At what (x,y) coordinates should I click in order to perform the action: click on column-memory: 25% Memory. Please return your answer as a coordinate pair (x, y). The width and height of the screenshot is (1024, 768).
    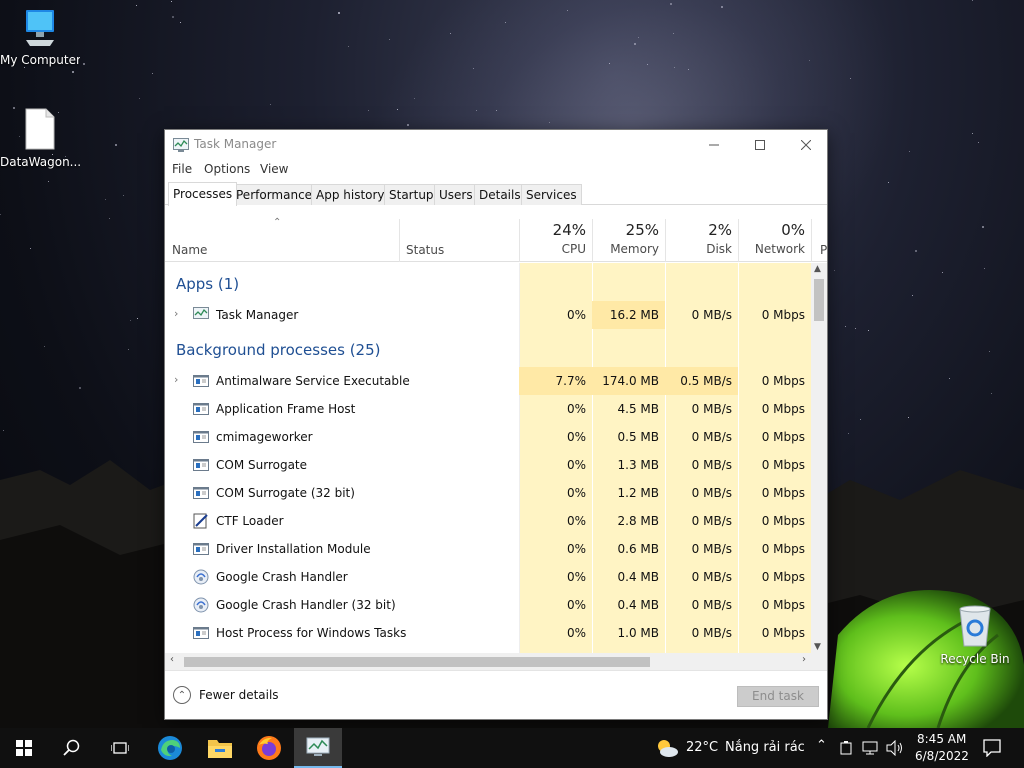
    Looking at the image, I should click on (628, 240).